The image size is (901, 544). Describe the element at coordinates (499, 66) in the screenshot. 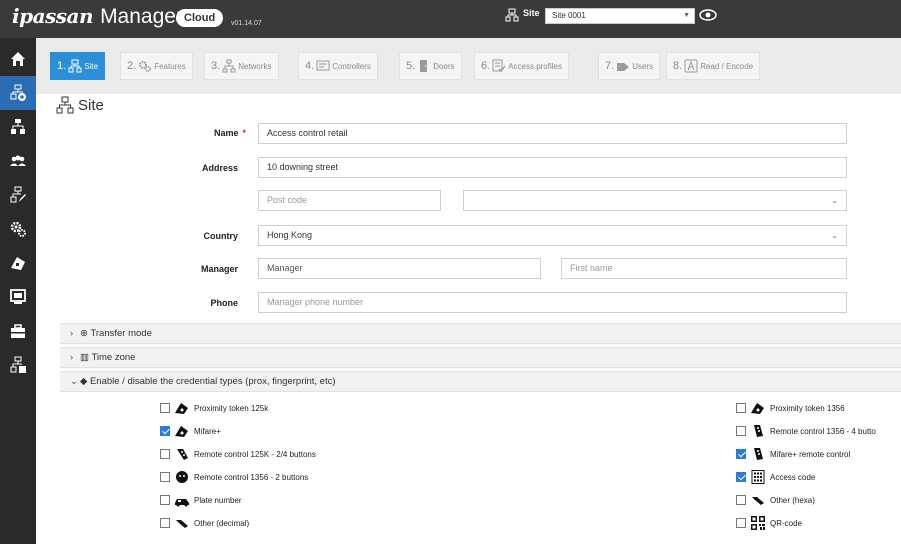

I see `access-profile-icon` at that location.